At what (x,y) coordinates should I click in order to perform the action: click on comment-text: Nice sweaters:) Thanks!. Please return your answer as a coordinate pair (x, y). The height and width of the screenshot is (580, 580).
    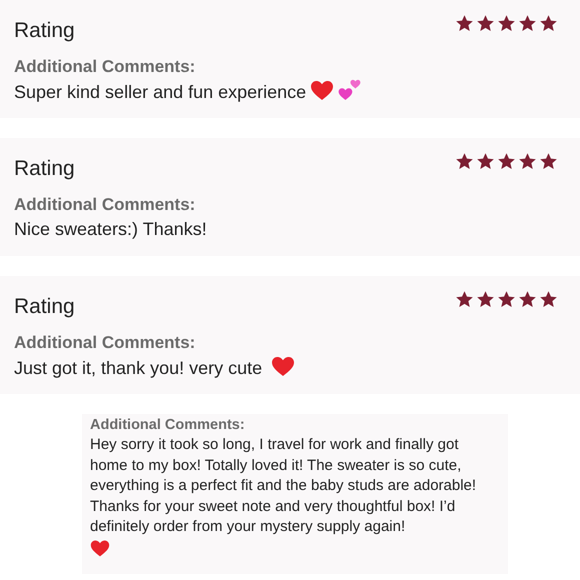
    Looking at the image, I should click on (111, 229).